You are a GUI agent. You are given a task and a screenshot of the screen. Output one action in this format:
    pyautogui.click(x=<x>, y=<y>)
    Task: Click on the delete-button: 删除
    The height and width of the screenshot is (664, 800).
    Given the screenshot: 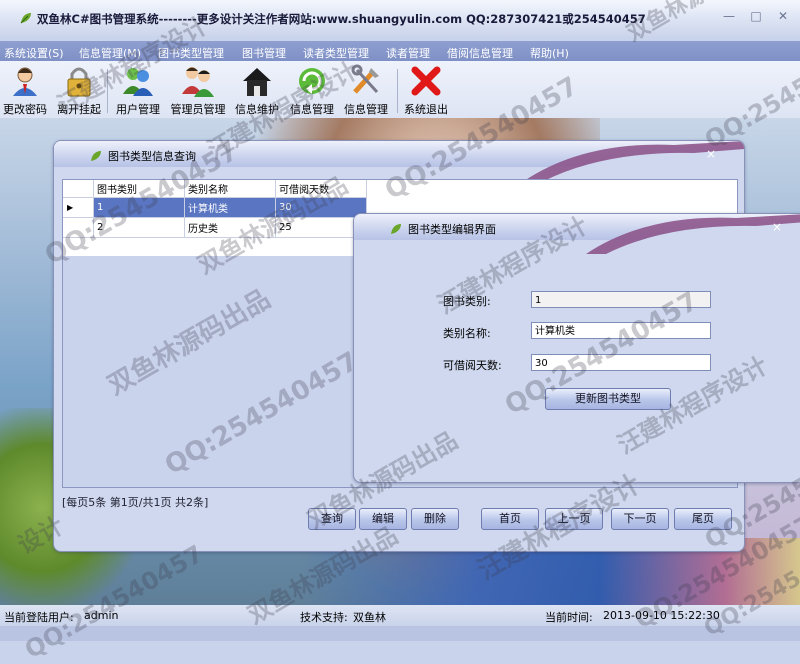 What is the action you would take?
    pyautogui.click(x=435, y=519)
    